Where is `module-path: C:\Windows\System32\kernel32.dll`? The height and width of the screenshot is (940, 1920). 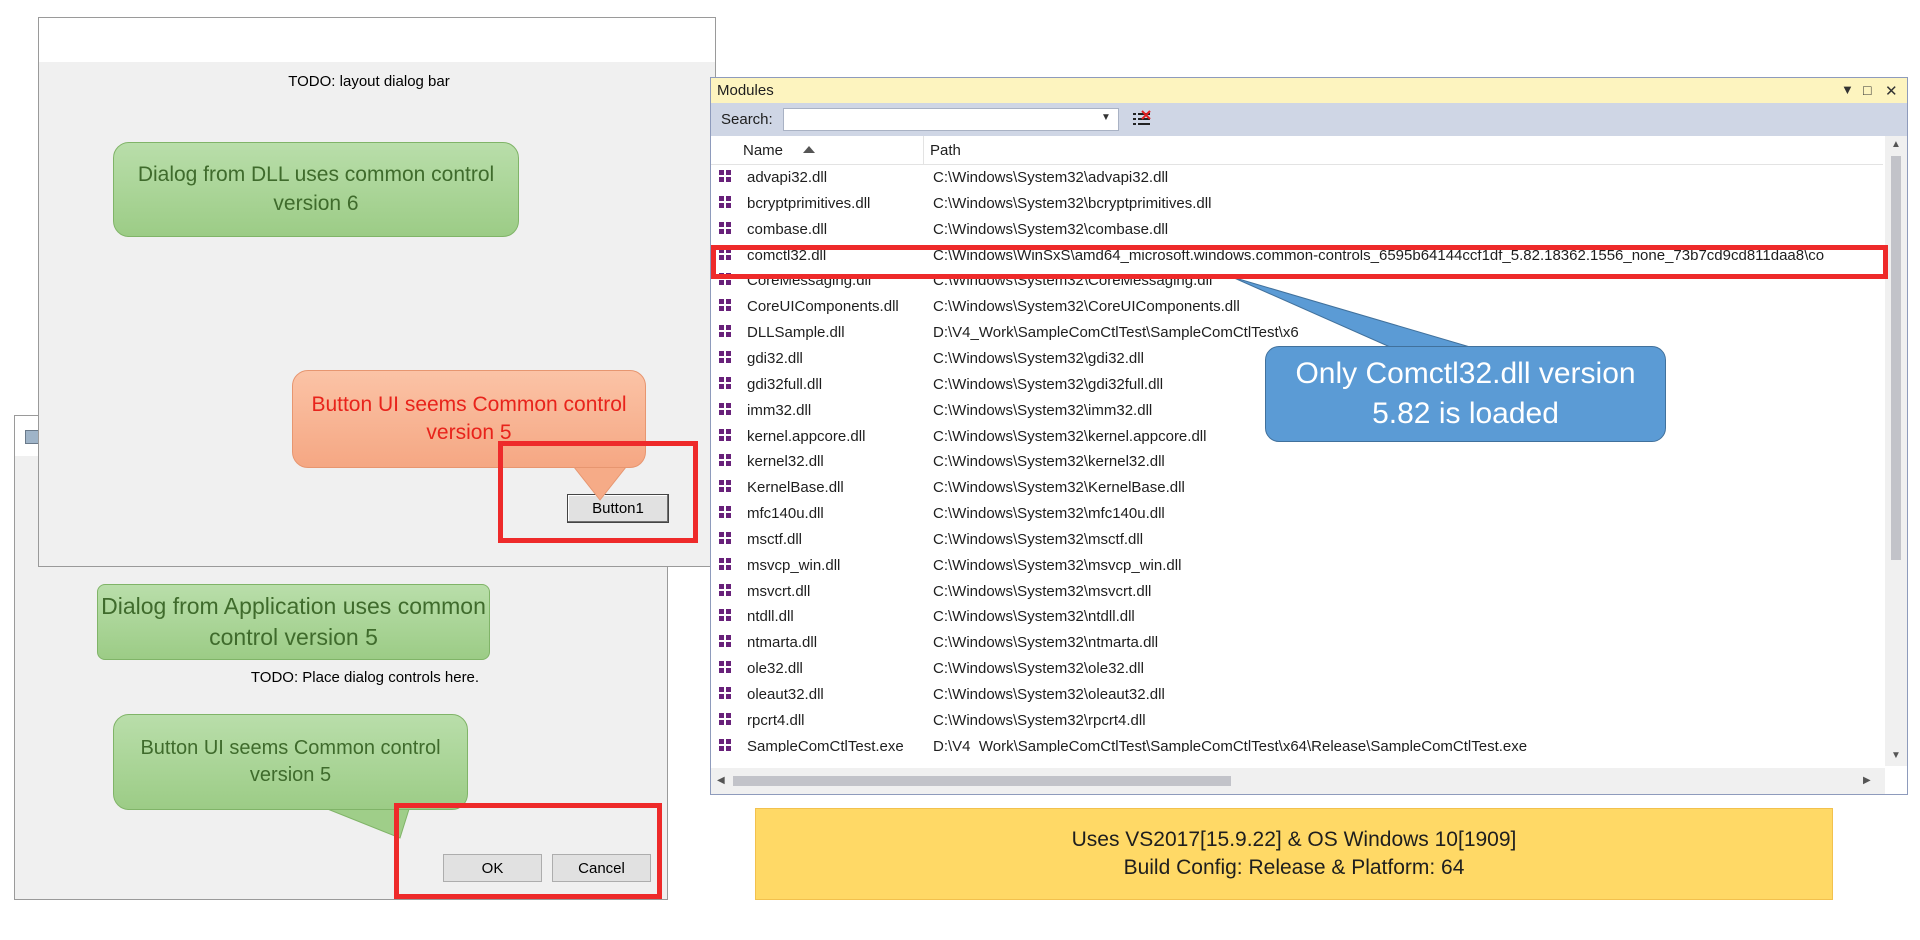
module-path: C:\Windows\System32\kernel32.dll is located at coordinates (1049, 462).